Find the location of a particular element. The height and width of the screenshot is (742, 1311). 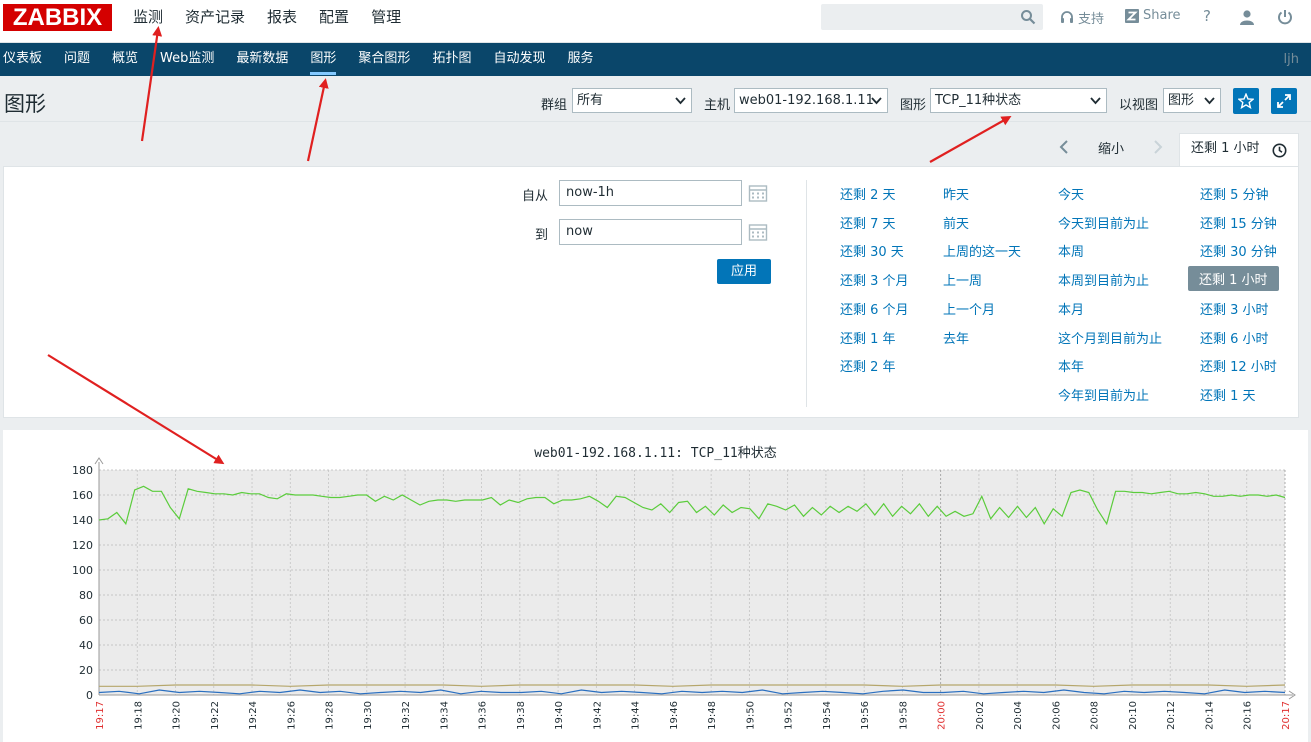

chevron-right-icon is located at coordinates (1158, 147).